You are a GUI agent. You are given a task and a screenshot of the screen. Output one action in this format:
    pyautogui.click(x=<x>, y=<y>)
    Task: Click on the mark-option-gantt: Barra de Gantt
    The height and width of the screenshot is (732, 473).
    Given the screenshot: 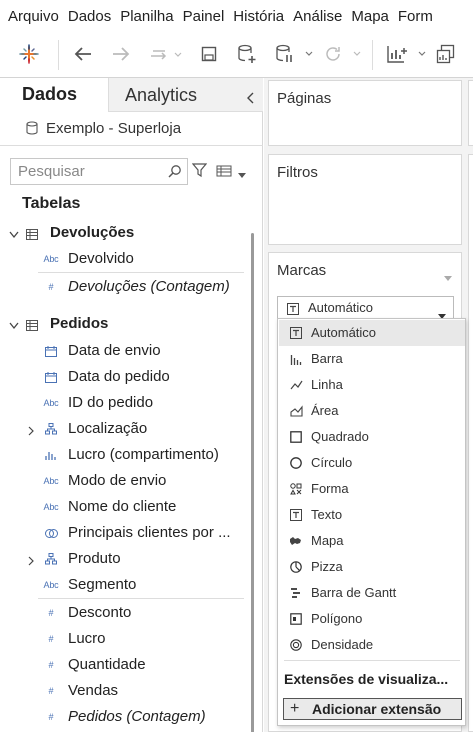 What is the action you would take?
    pyautogui.click(x=372, y=593)
    